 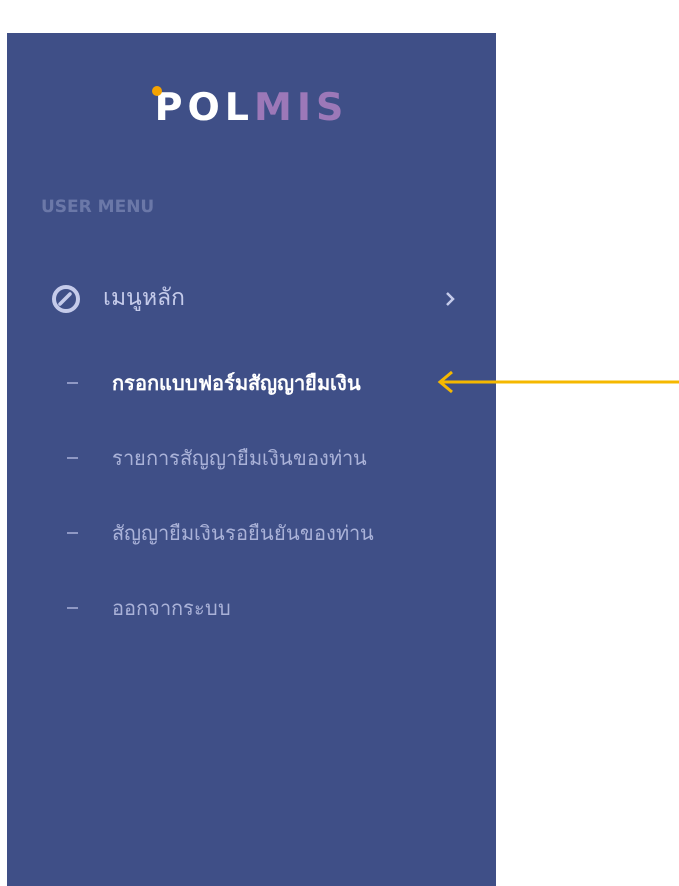 I want to click on submenu-link: กรอกแบบฟอร์มสัญญายืมเงิน, so click(x=251, y=383).